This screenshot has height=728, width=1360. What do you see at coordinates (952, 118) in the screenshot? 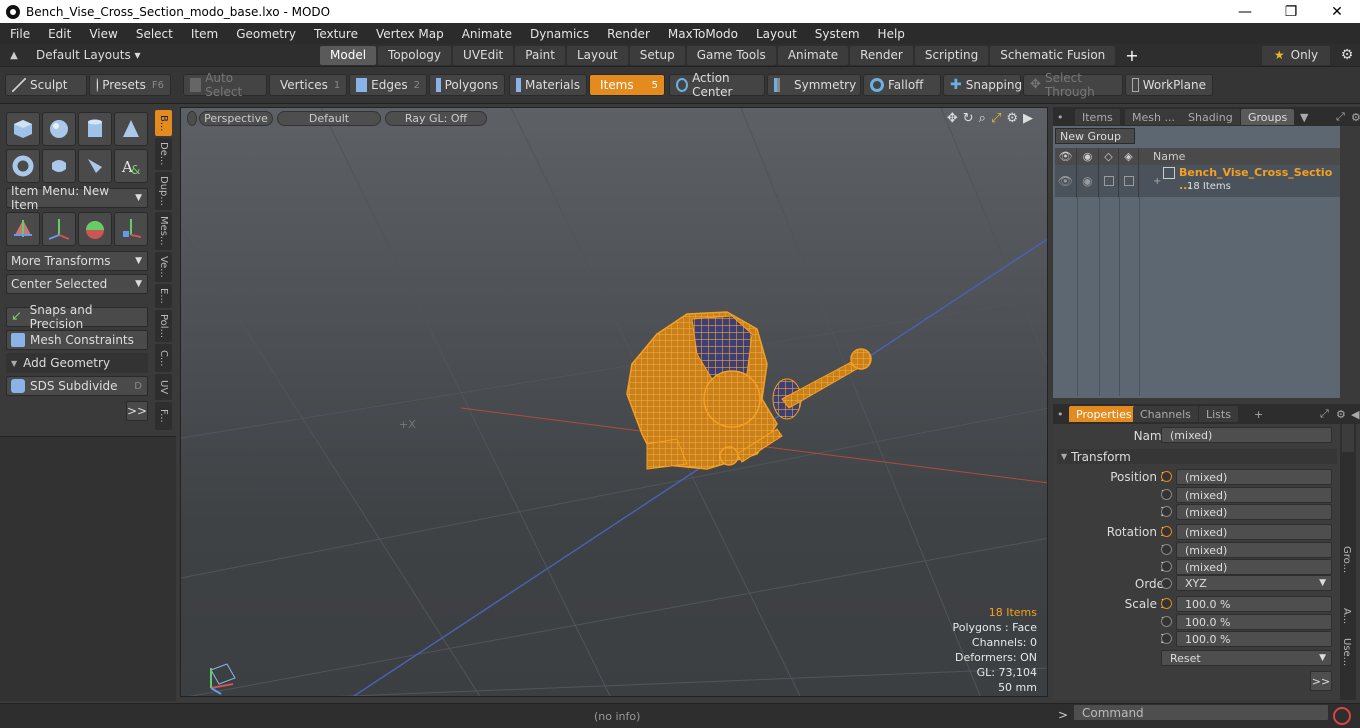
I see `pan-icon: ✥` at bounding box center [952, 118].